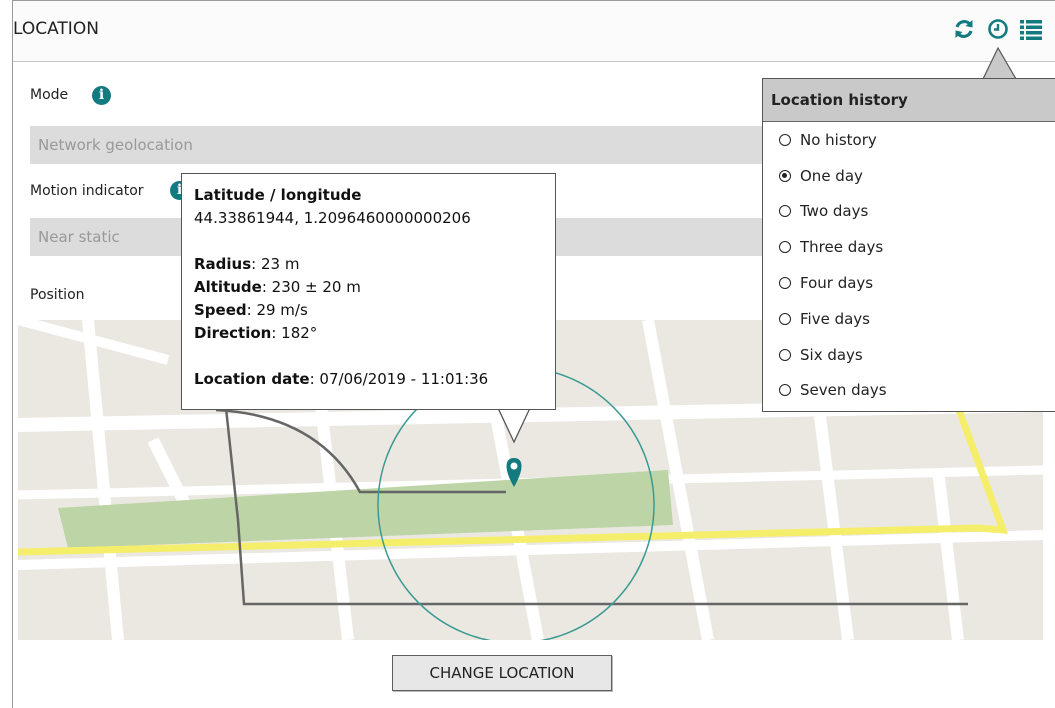 The height and width of the screenshot is (708, 1055). I want to click on location-history-title: Location history, so click(909, 100).